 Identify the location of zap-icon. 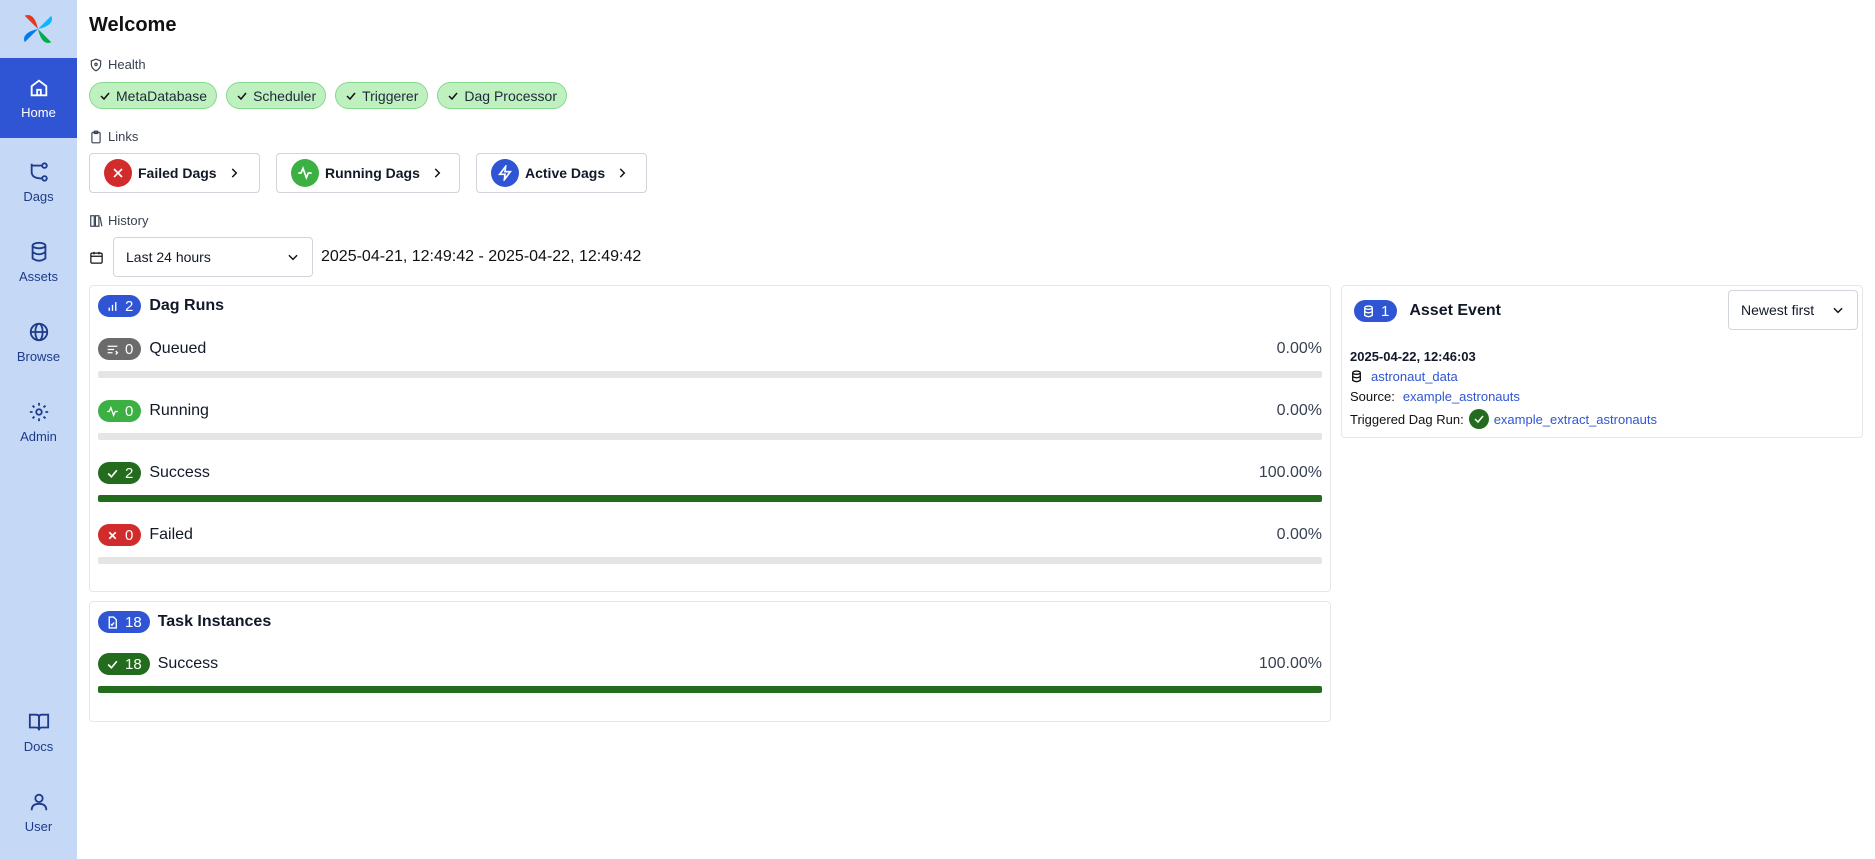
(505, 173).